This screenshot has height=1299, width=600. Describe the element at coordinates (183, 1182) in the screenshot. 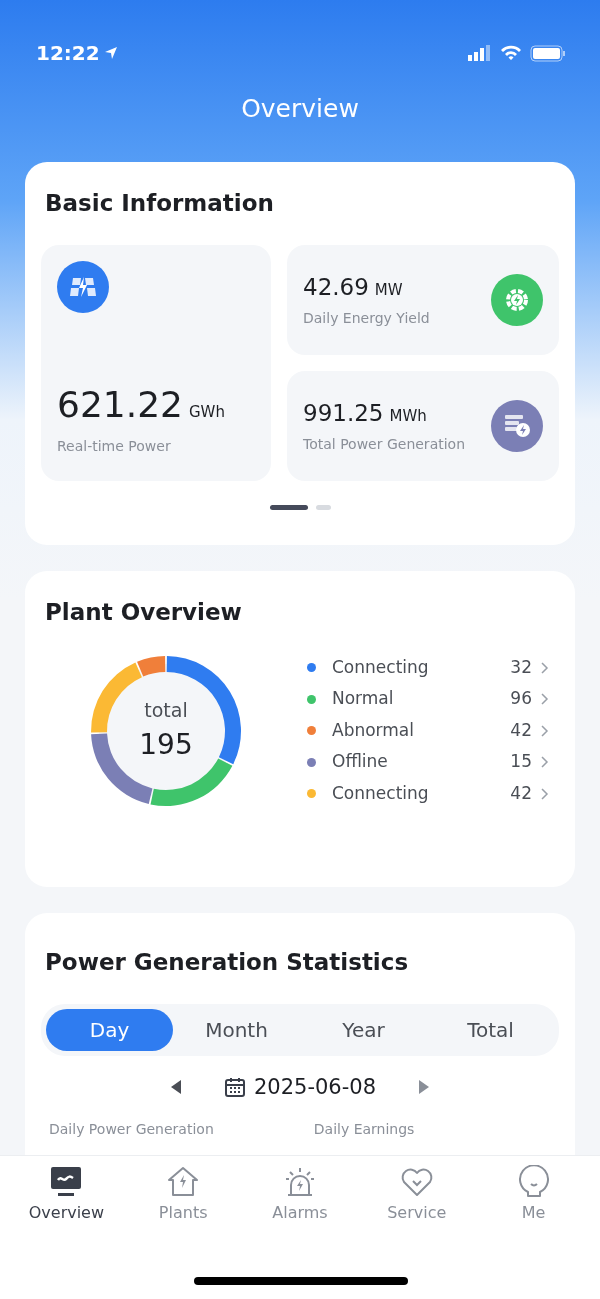

I see `house-bolt-icon` at that location.